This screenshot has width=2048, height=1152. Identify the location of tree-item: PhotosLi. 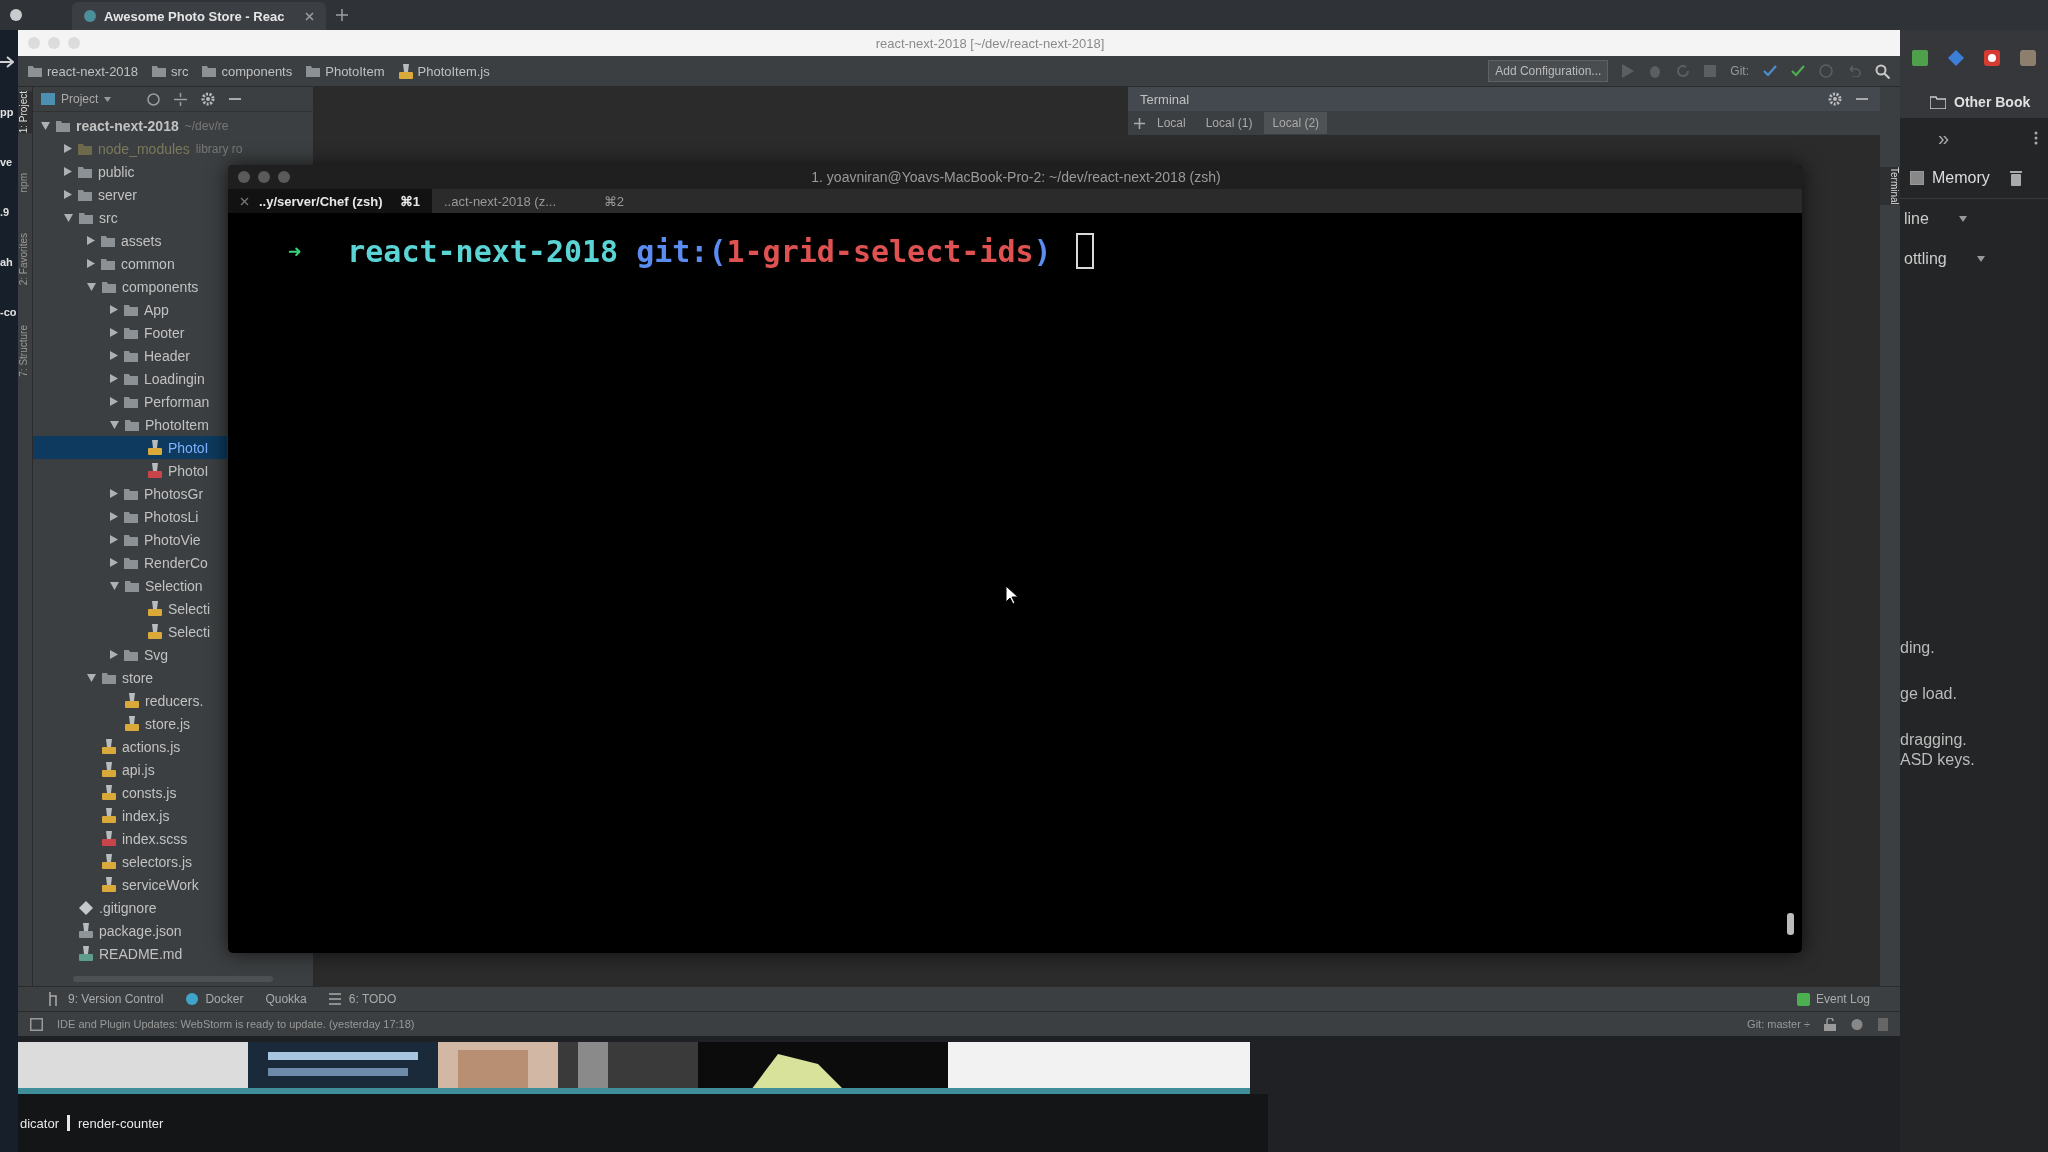
(116, 516).